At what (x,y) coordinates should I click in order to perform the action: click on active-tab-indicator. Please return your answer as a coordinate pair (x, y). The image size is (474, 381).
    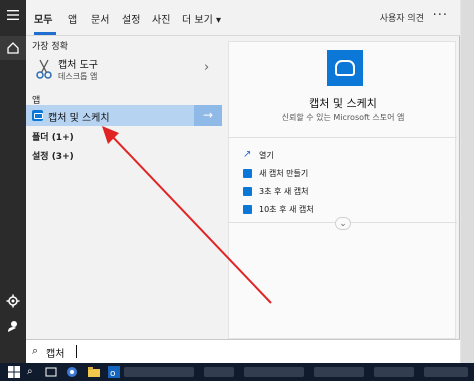
    Looking at the image, I should click on (45, 33).